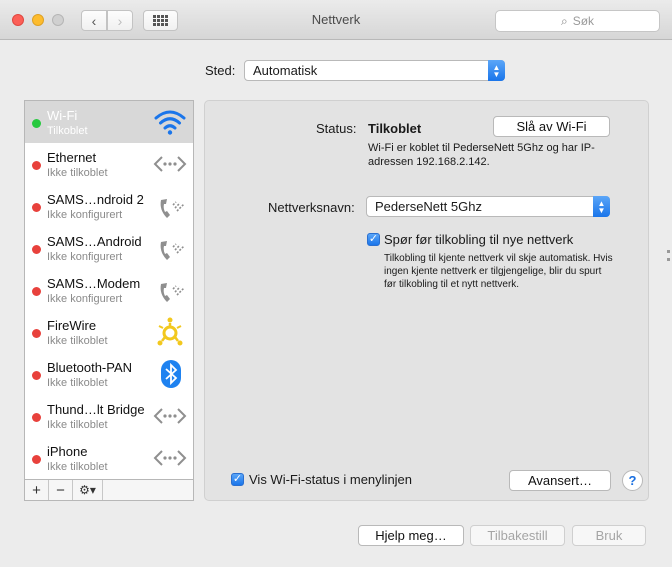  What do you see at coordinates (373, 239) in the screenshot?
I see `ask-to-join-checkbox: ✓` at bounding box center [373, 239].